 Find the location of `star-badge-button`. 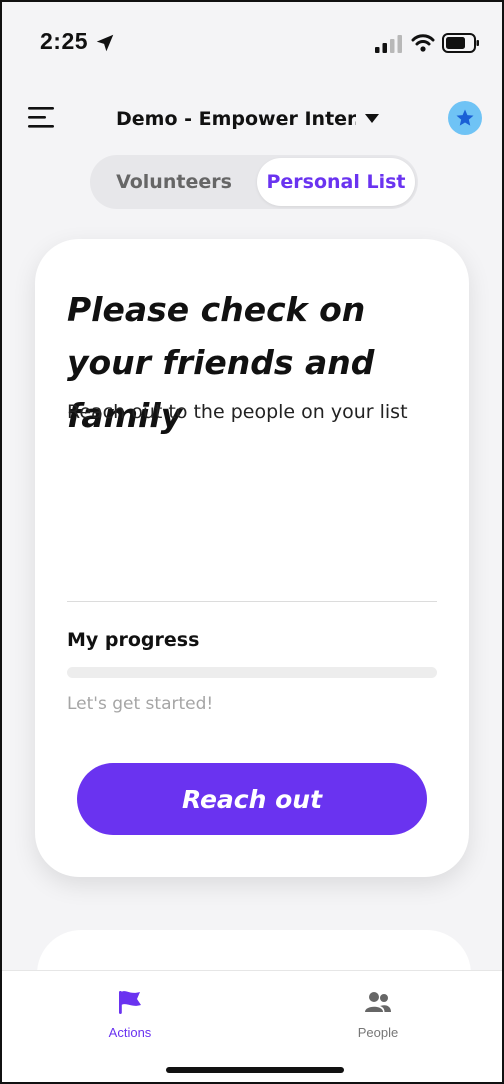

star-badge-button is located at coordinates (465, 118).